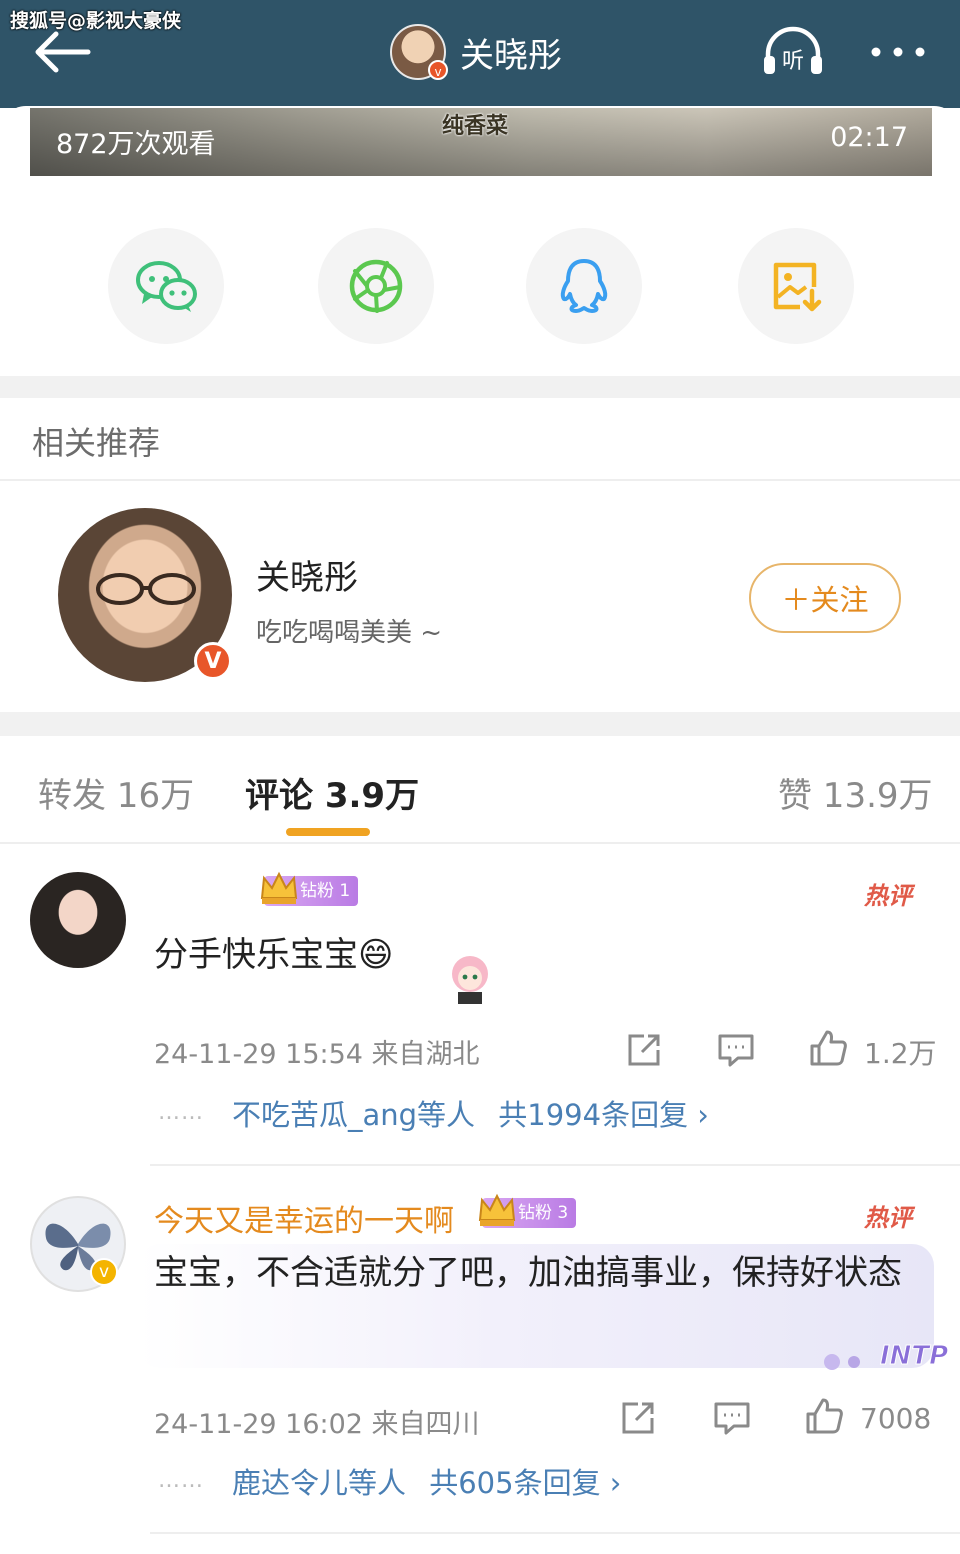  I want to click on recommend-avatar: V, so click(145, 595).